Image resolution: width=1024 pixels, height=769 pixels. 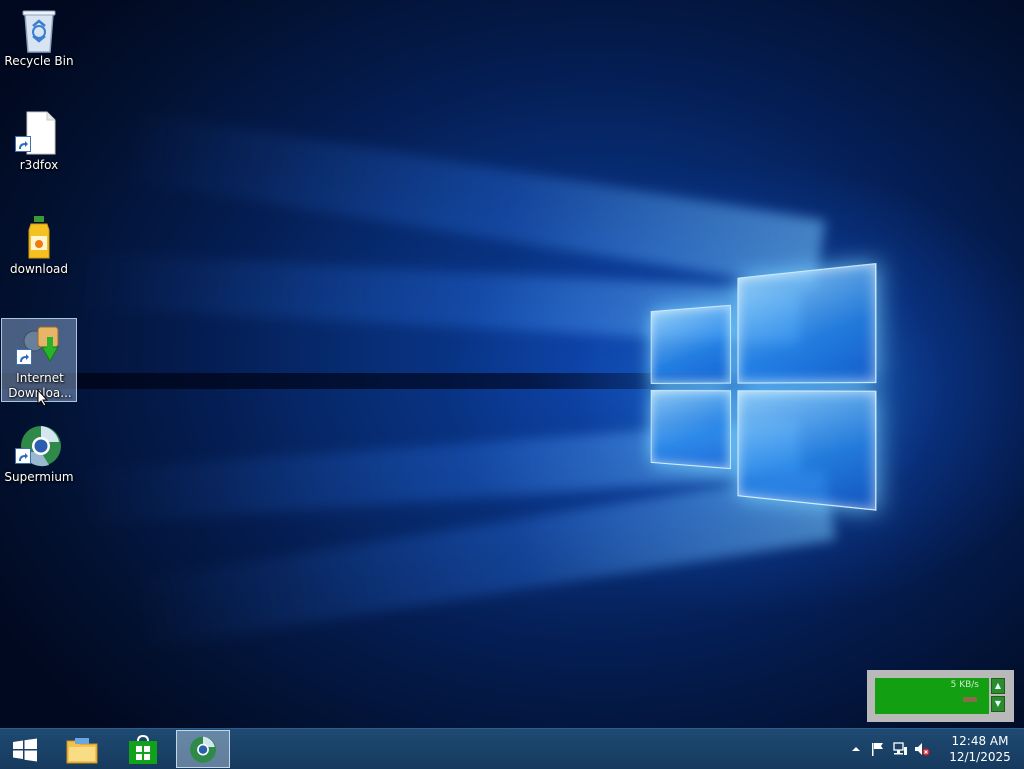 What do you see at coordinates (998, 686) in the screenshot?
I see `widget-up-button: ▲` at bounding box center [998, 686].